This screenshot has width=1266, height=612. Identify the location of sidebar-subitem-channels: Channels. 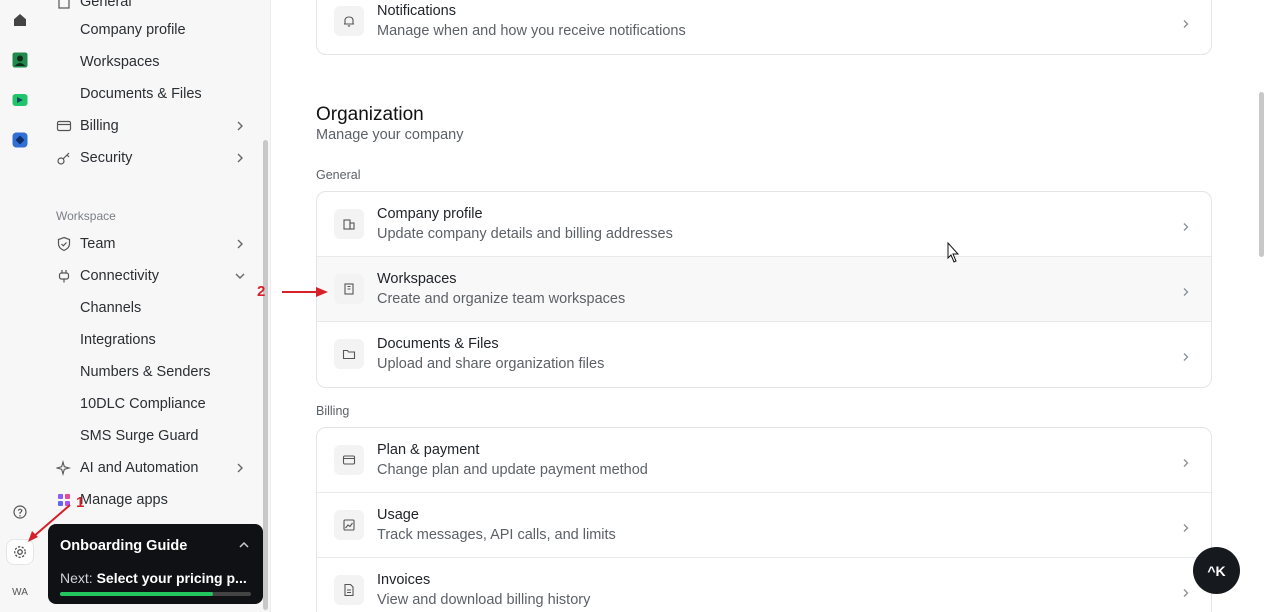
(110, 308).